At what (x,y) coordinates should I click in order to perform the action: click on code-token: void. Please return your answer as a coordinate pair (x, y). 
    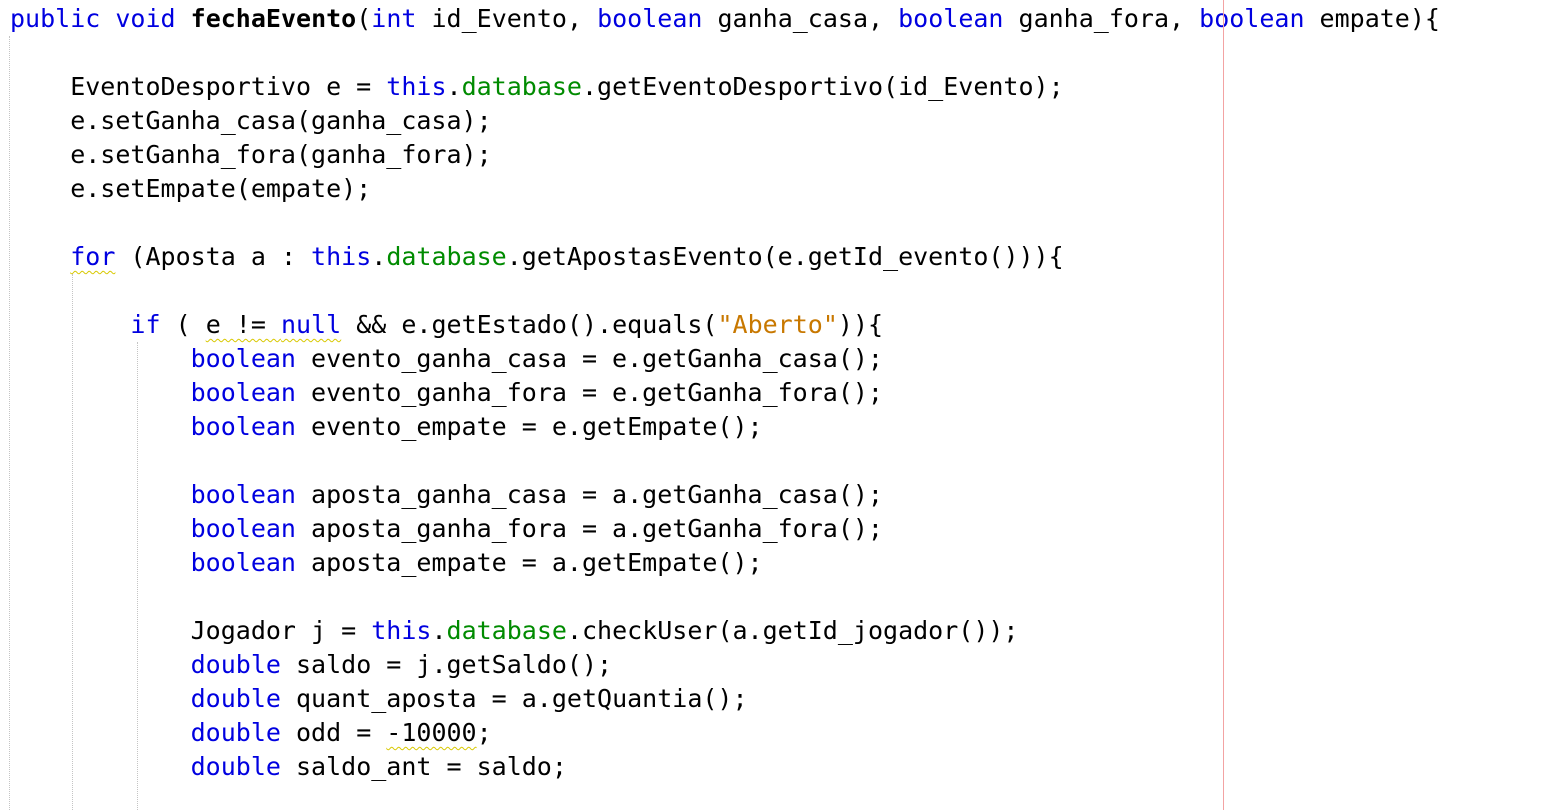
    Looking at the image, I should click on (145, 18).